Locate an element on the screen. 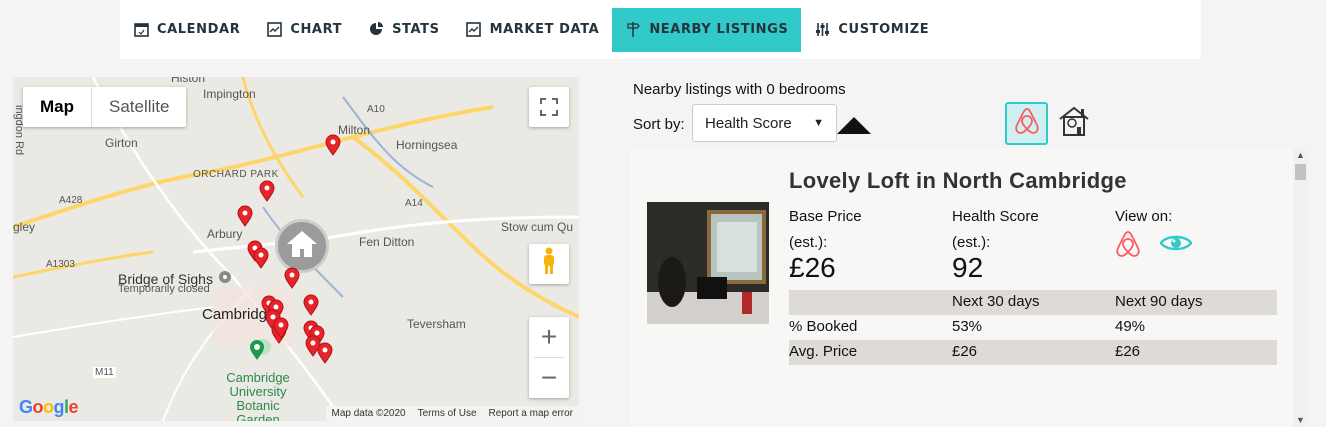 This screenshot has height=427, width=1326. header-next-30: Next 30 days is located at coordinates (996, 301).